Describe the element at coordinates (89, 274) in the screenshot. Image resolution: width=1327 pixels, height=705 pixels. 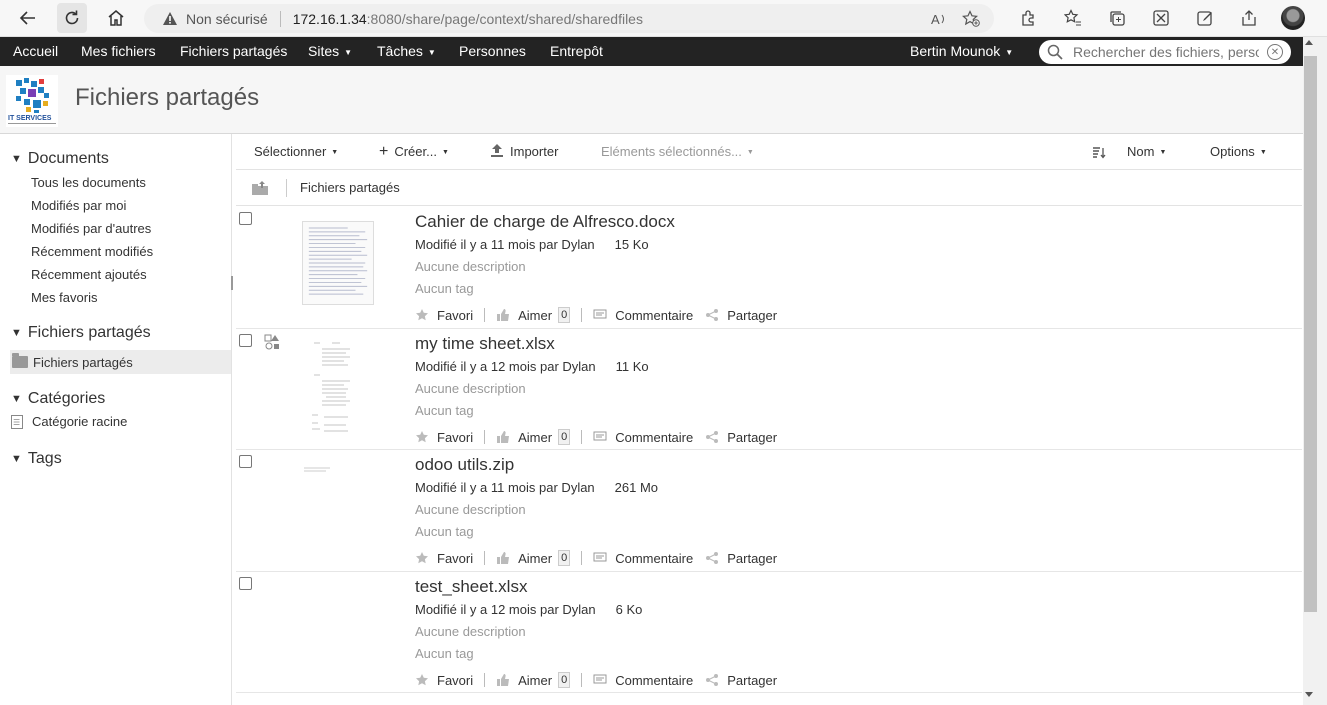
I see `sidebar-item-recently-added: Récemment ajoutés` at that location.